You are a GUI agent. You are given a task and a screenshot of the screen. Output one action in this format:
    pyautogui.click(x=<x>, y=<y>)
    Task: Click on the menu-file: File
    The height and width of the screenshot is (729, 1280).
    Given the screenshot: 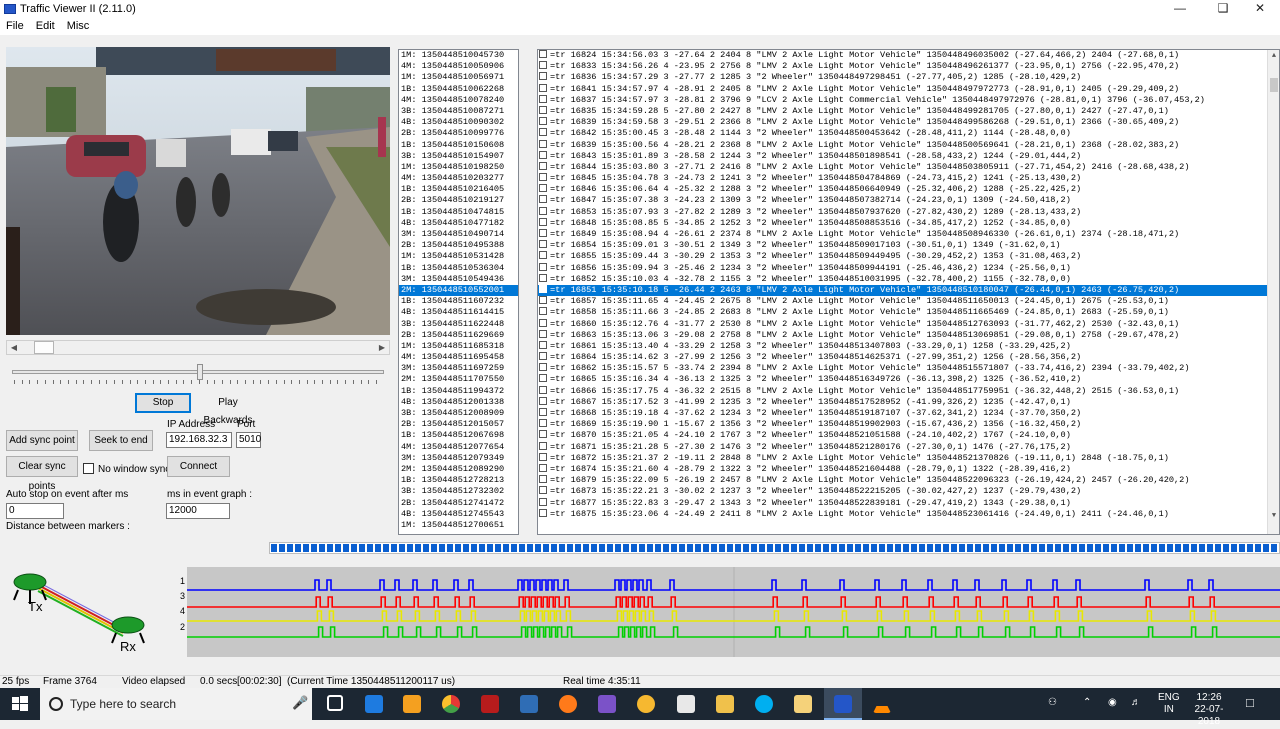 What is the action you would take?
    pyautogui.click(x=15, y=25)
    